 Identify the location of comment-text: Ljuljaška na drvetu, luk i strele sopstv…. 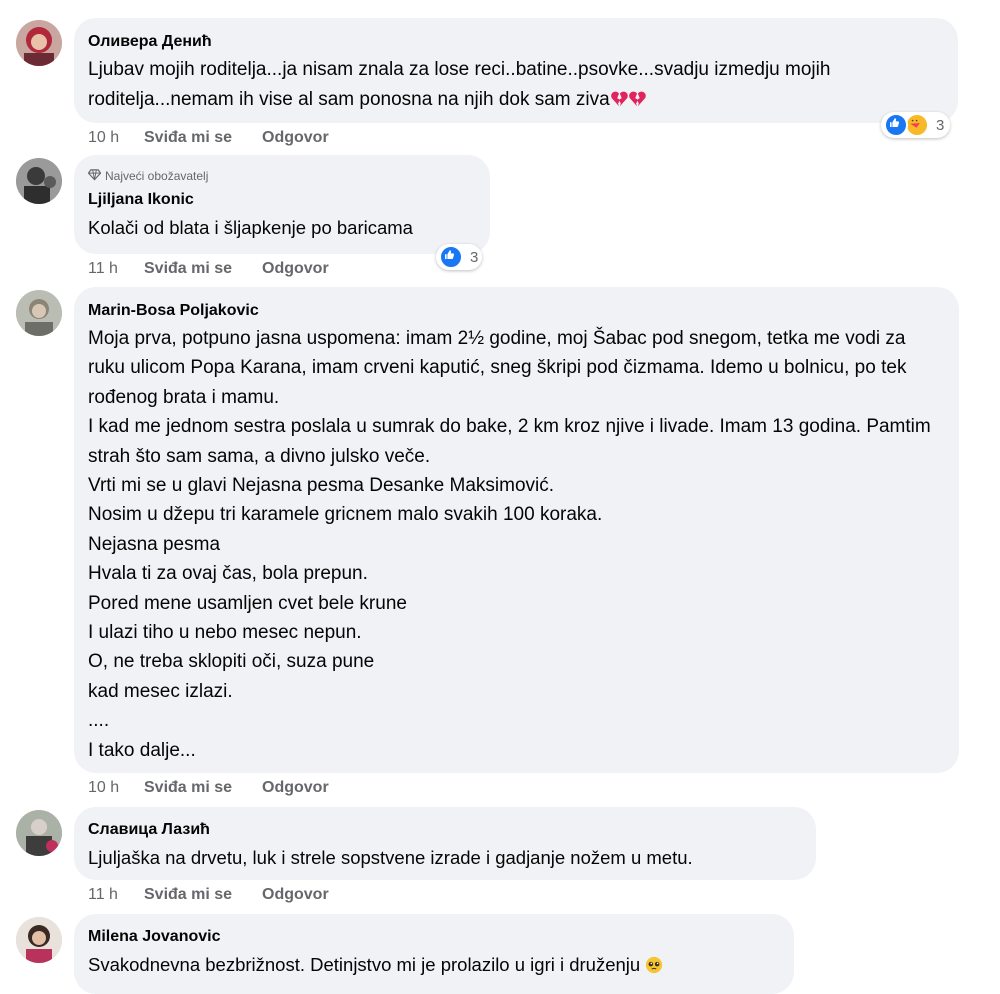
(390, 857).